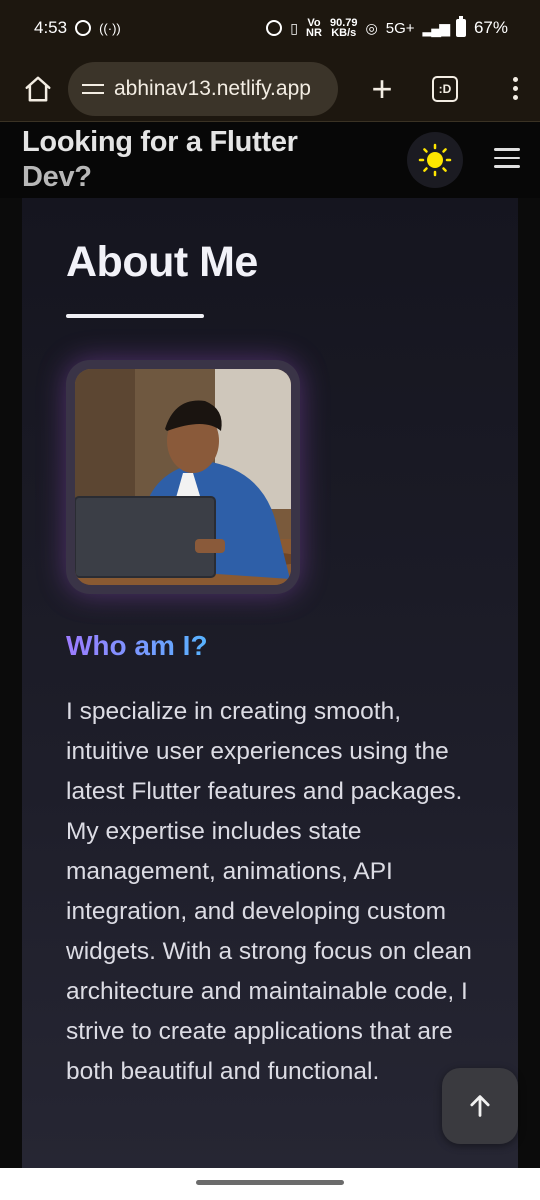 The height and width of the screenshot is (1200, 540). I want to click on site-title-line1: Looking for a Flutter, so click(160, 142).